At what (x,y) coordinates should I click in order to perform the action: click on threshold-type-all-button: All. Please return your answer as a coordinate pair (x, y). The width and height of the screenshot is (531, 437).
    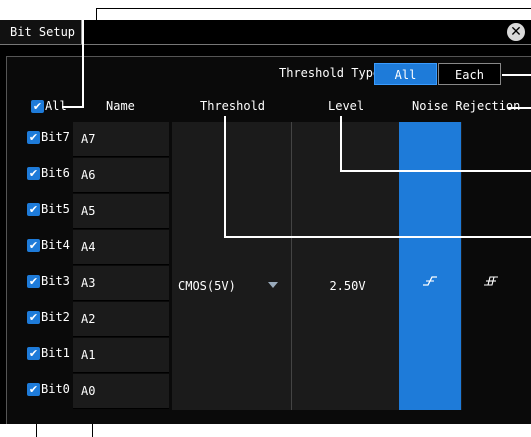
    Looking at the image, I should click on (405, 74).